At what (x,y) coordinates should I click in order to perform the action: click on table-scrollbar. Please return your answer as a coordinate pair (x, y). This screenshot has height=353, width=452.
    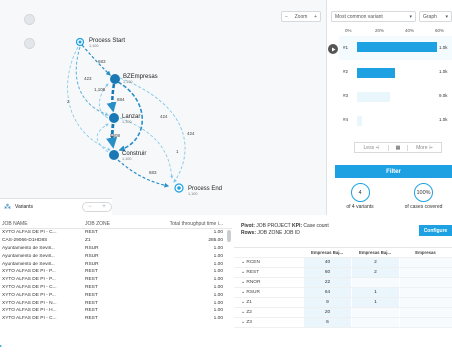
    Looking at the image, I should click on (229, 236).